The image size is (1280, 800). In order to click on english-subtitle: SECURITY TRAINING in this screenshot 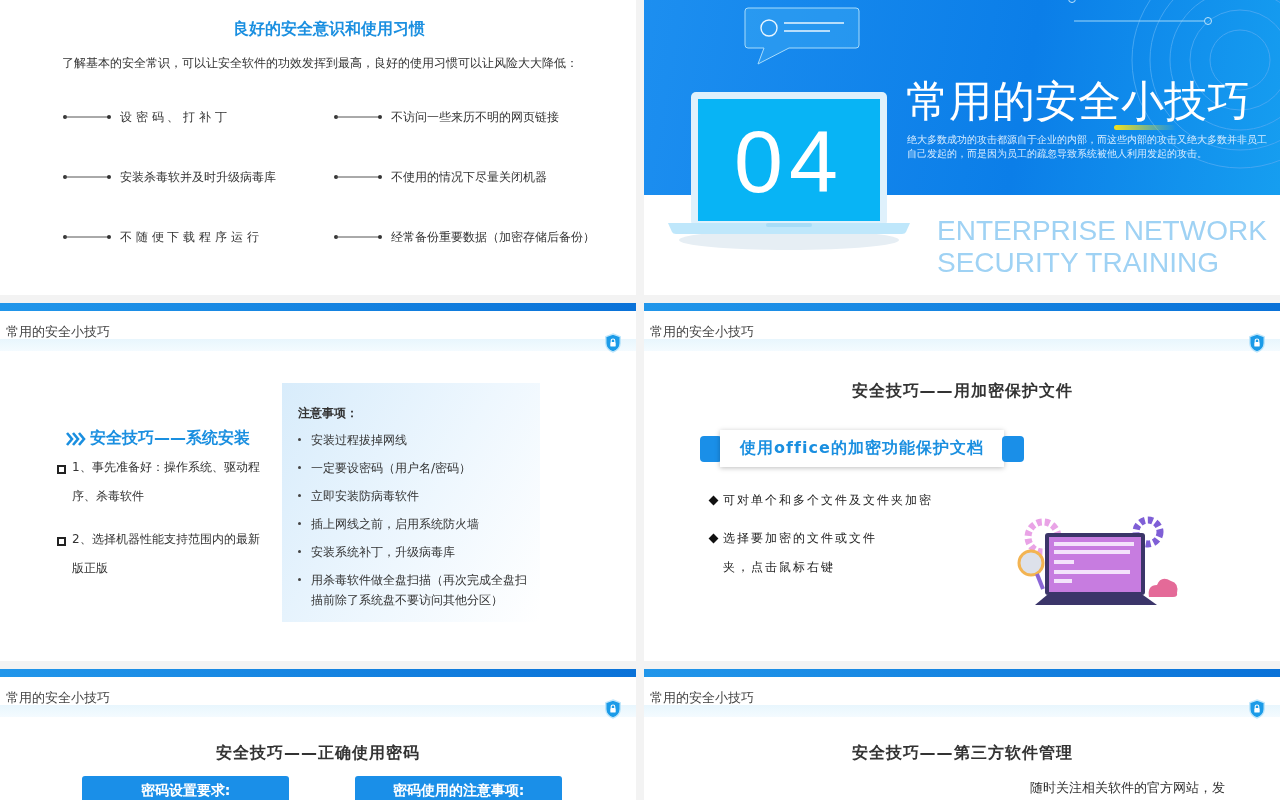, I will do `click(1079, 263)`.